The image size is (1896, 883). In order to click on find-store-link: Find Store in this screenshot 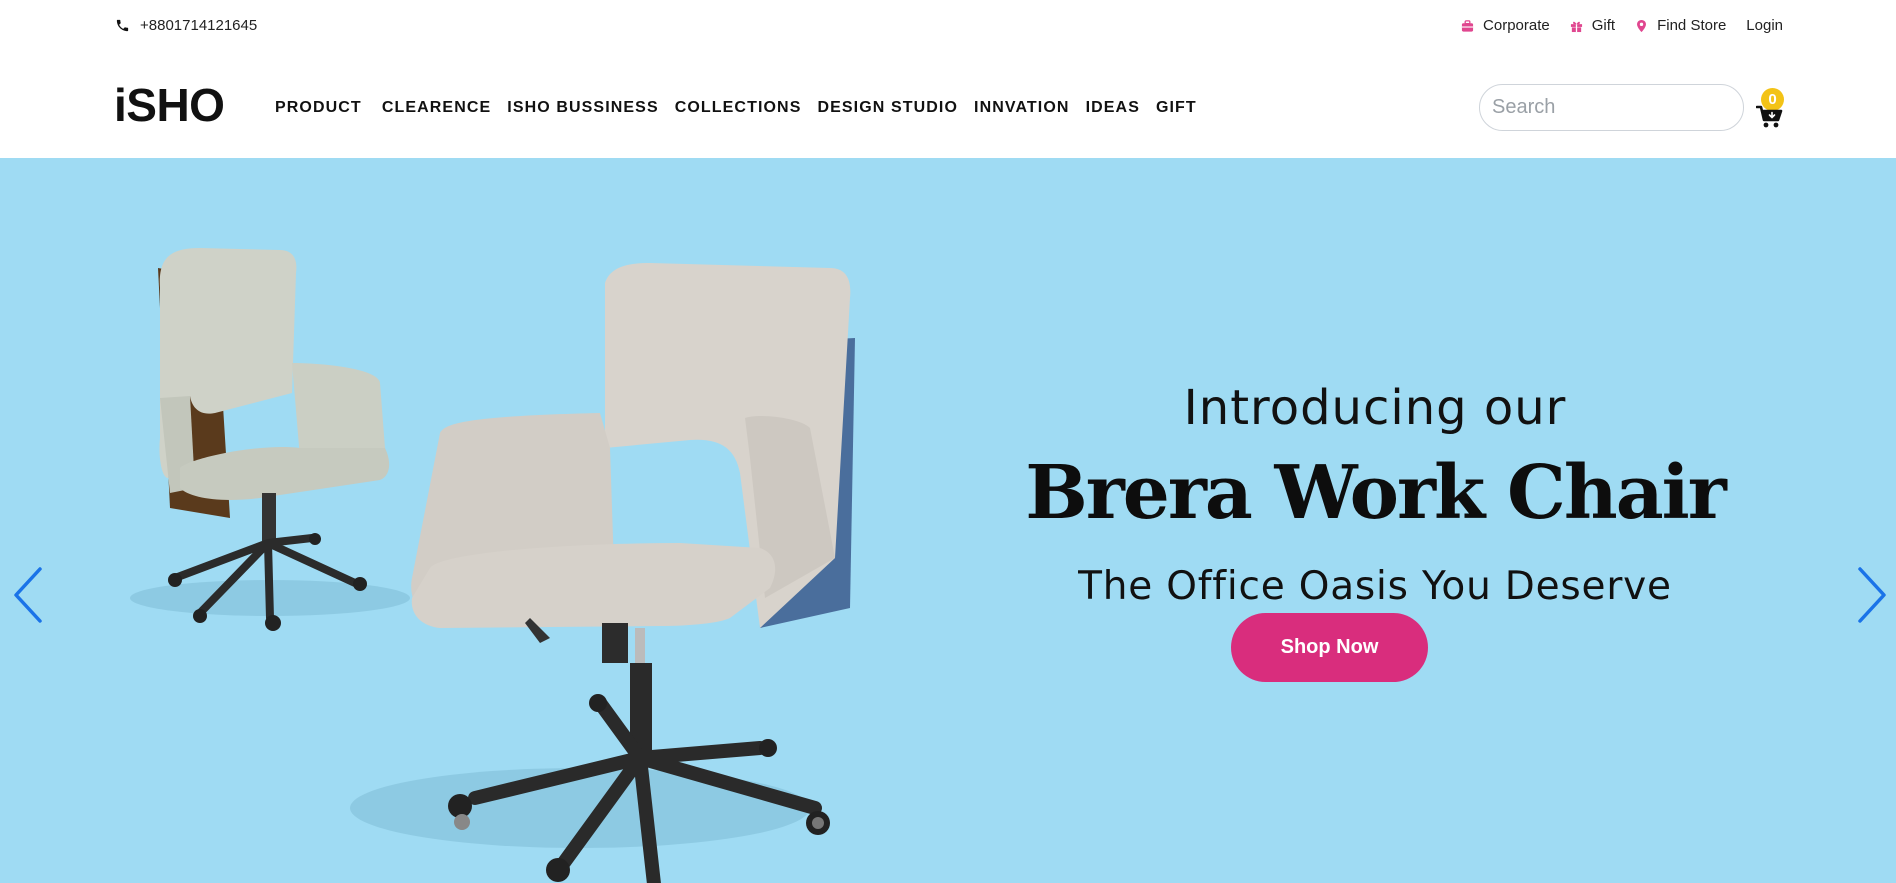, I will do `click(1680, 25)`.